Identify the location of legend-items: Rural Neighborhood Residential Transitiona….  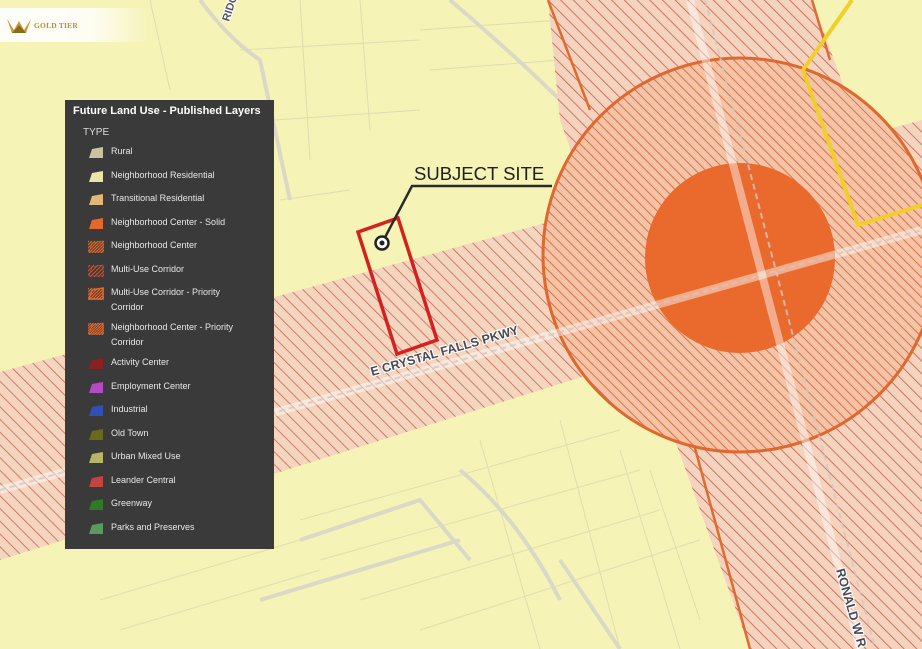
(170, 339).